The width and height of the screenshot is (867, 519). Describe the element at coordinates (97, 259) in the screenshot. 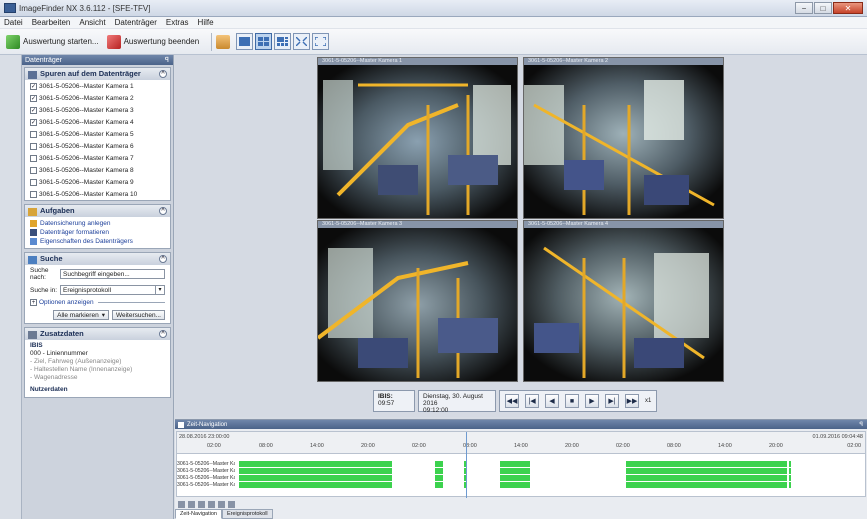

I see `search-section-header: Suche ^` at that location.